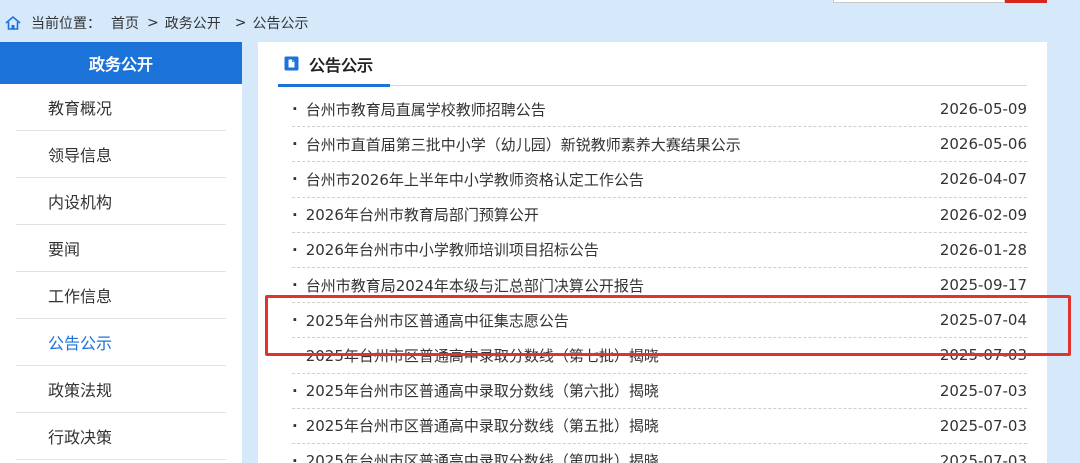  I want to click on sidebar-item-label: 教育概况, so click(80, 108).